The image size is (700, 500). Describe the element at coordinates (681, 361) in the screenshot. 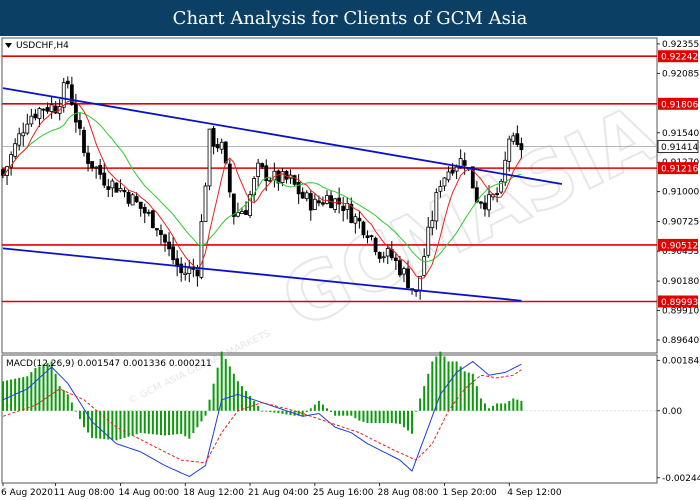

I see `macd-axis-label: 0.001843` at that location.